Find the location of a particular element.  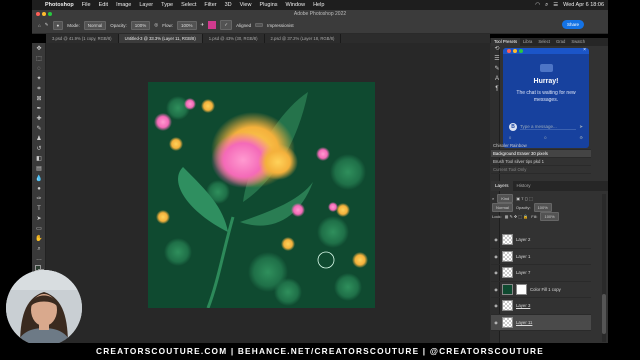

layer-row: ◉ Color Fill 1 copy is located at coordinates (541, 290).